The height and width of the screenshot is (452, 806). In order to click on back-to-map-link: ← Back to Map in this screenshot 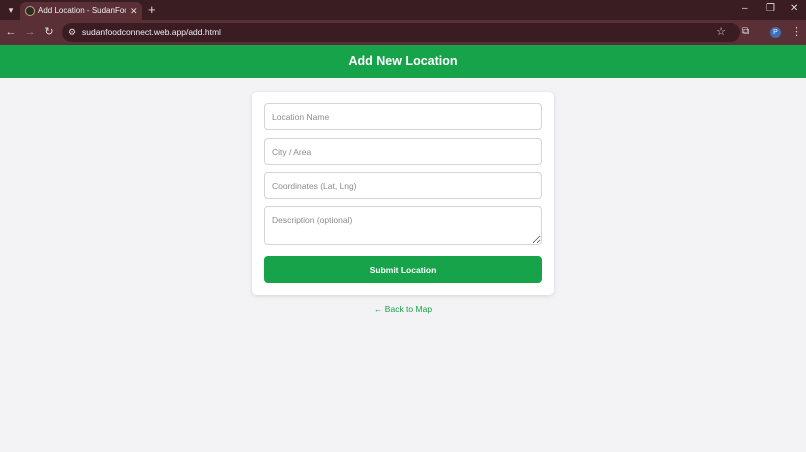, I will do `click(403, 309)`.